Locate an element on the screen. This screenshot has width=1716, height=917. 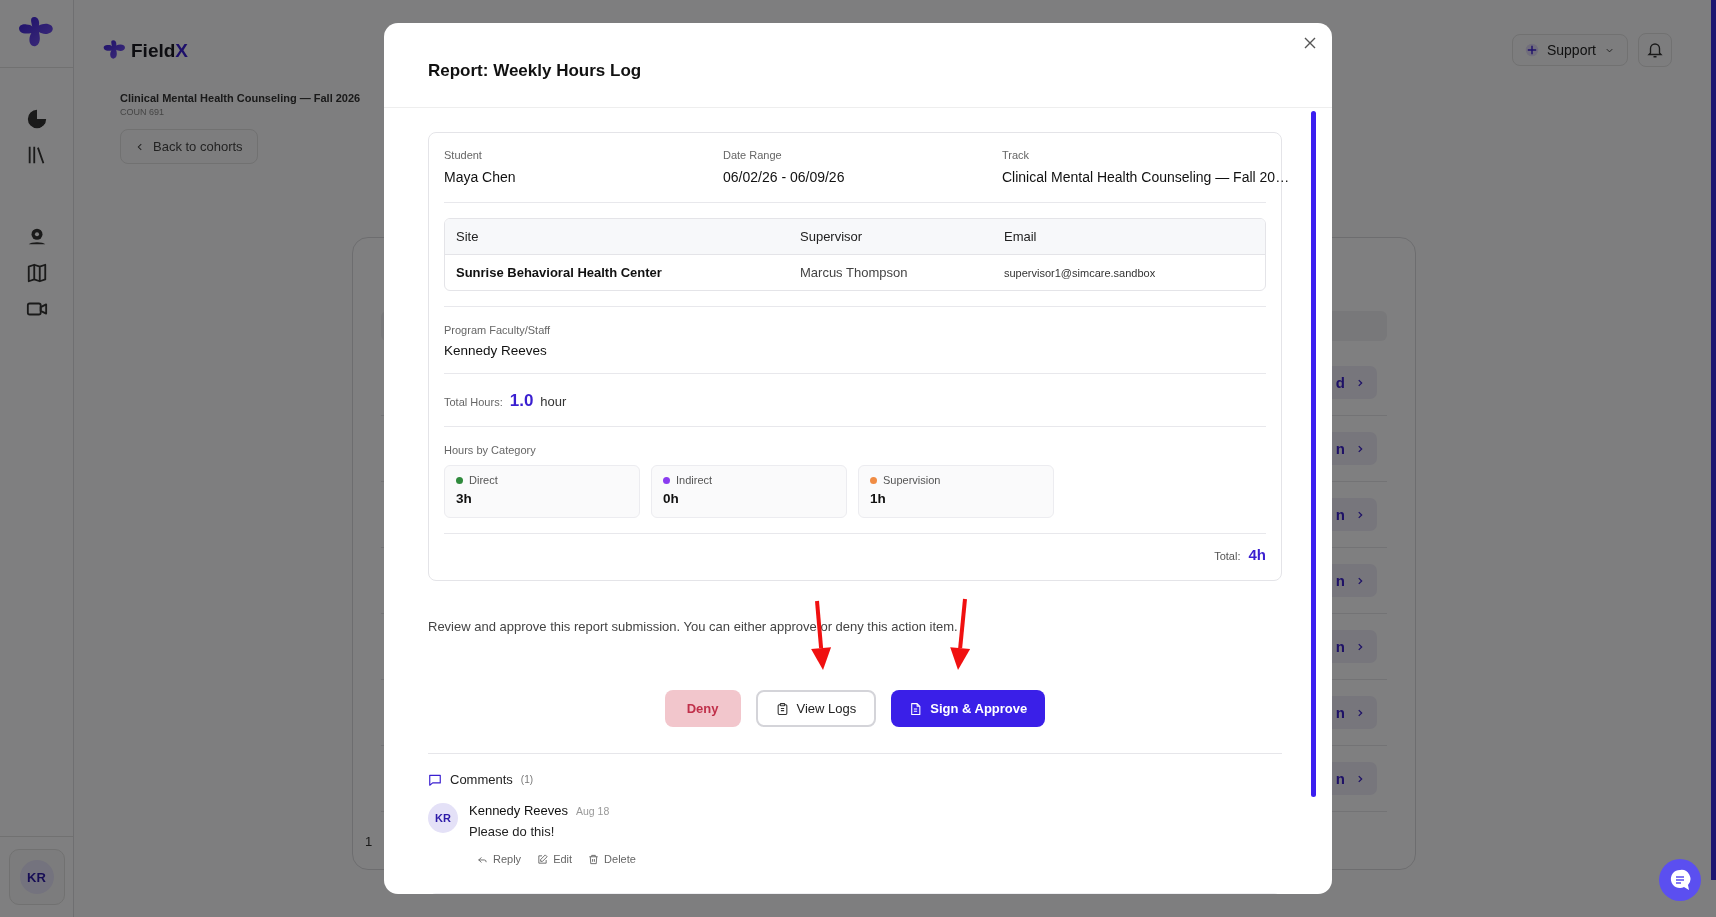
comment-date: Aug 18 is located at coordinates (593, 811).